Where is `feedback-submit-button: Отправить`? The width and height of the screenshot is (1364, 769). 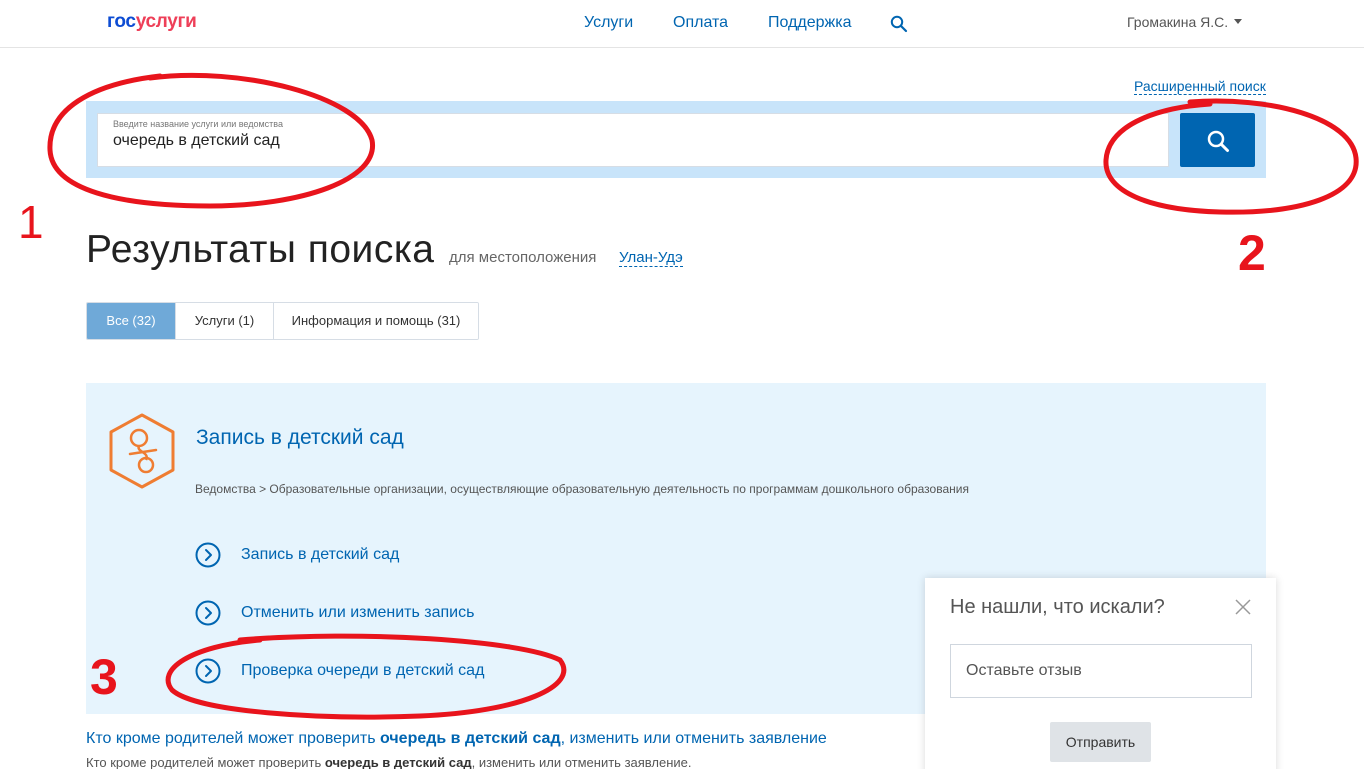
feedback-submit-button: Отправить is located at coordinates (1100, 742).